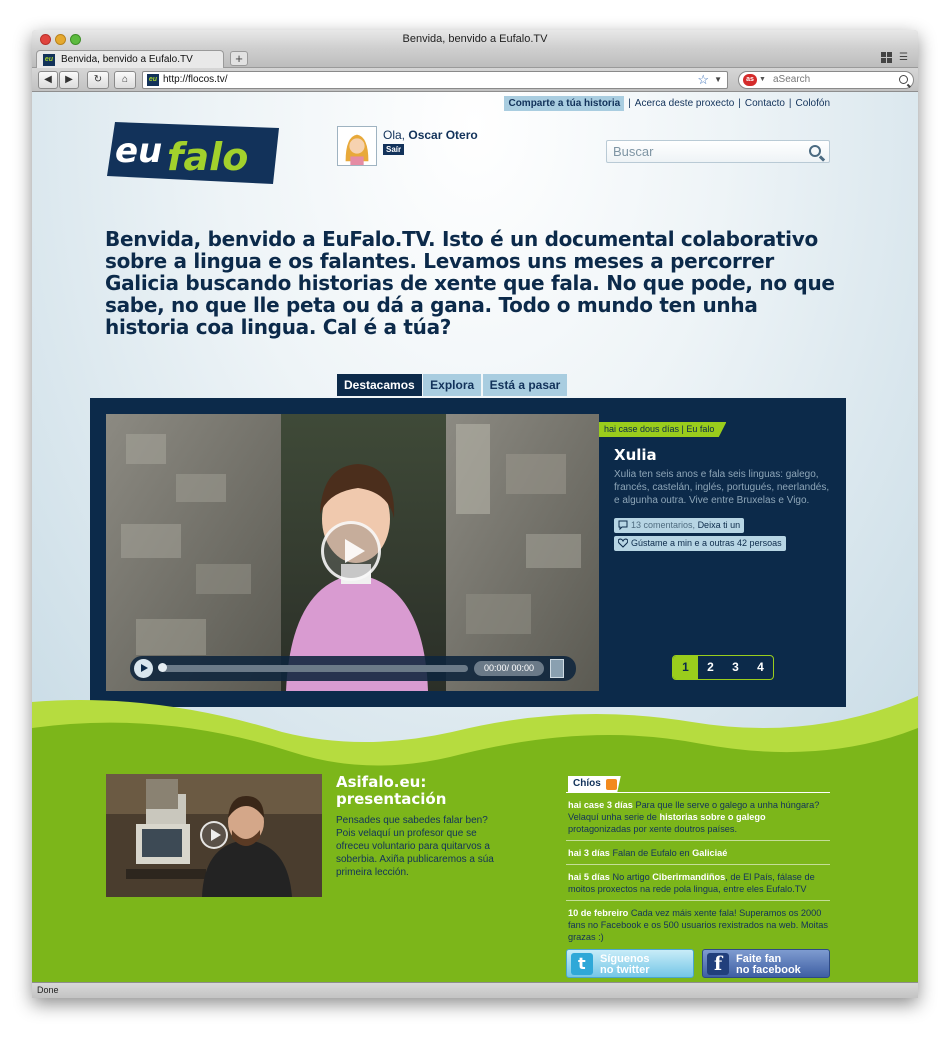 This screenshot has height=1055, width=950. What do you see at coordinates (886, 57) in the screenshot?
I see `tab-overview-icon` at bounding box center [886, 57].